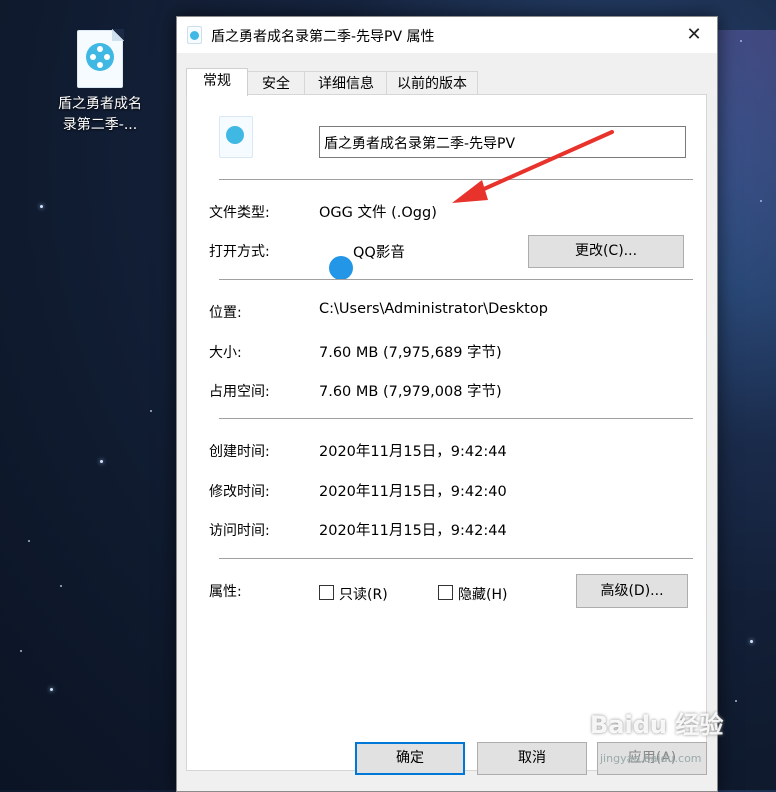 This screenshot has height=792, width=776. Describe the element at coordinates (217, 82) in the screenshot. I see `tab-general: 常规` at that location.